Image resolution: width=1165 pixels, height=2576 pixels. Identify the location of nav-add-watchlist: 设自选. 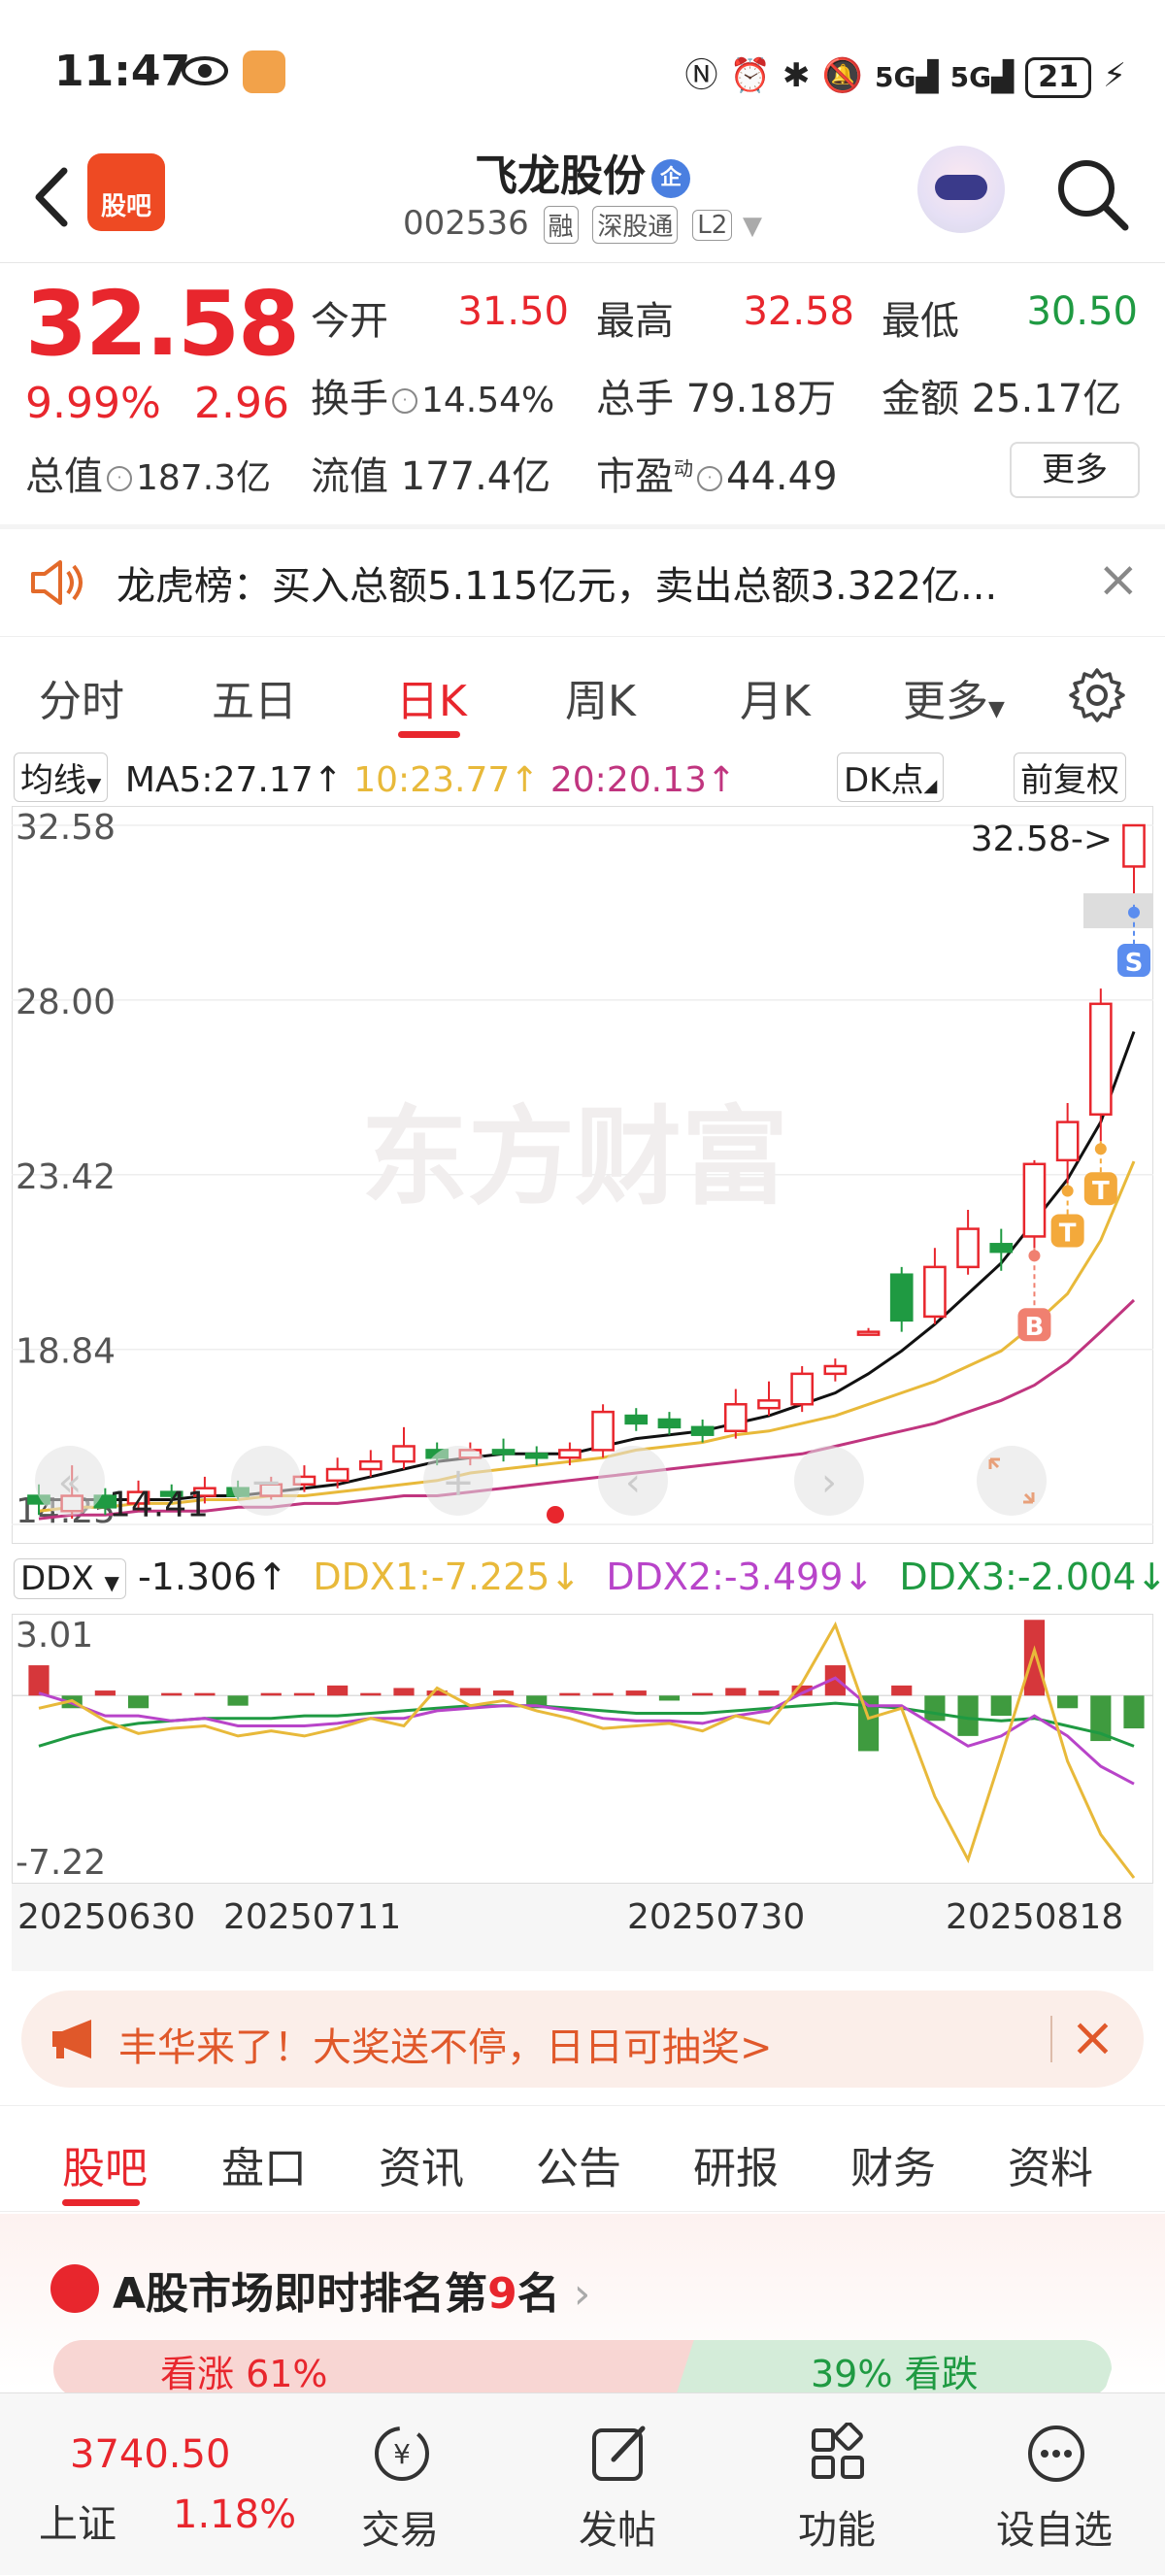
(1051, 2484).